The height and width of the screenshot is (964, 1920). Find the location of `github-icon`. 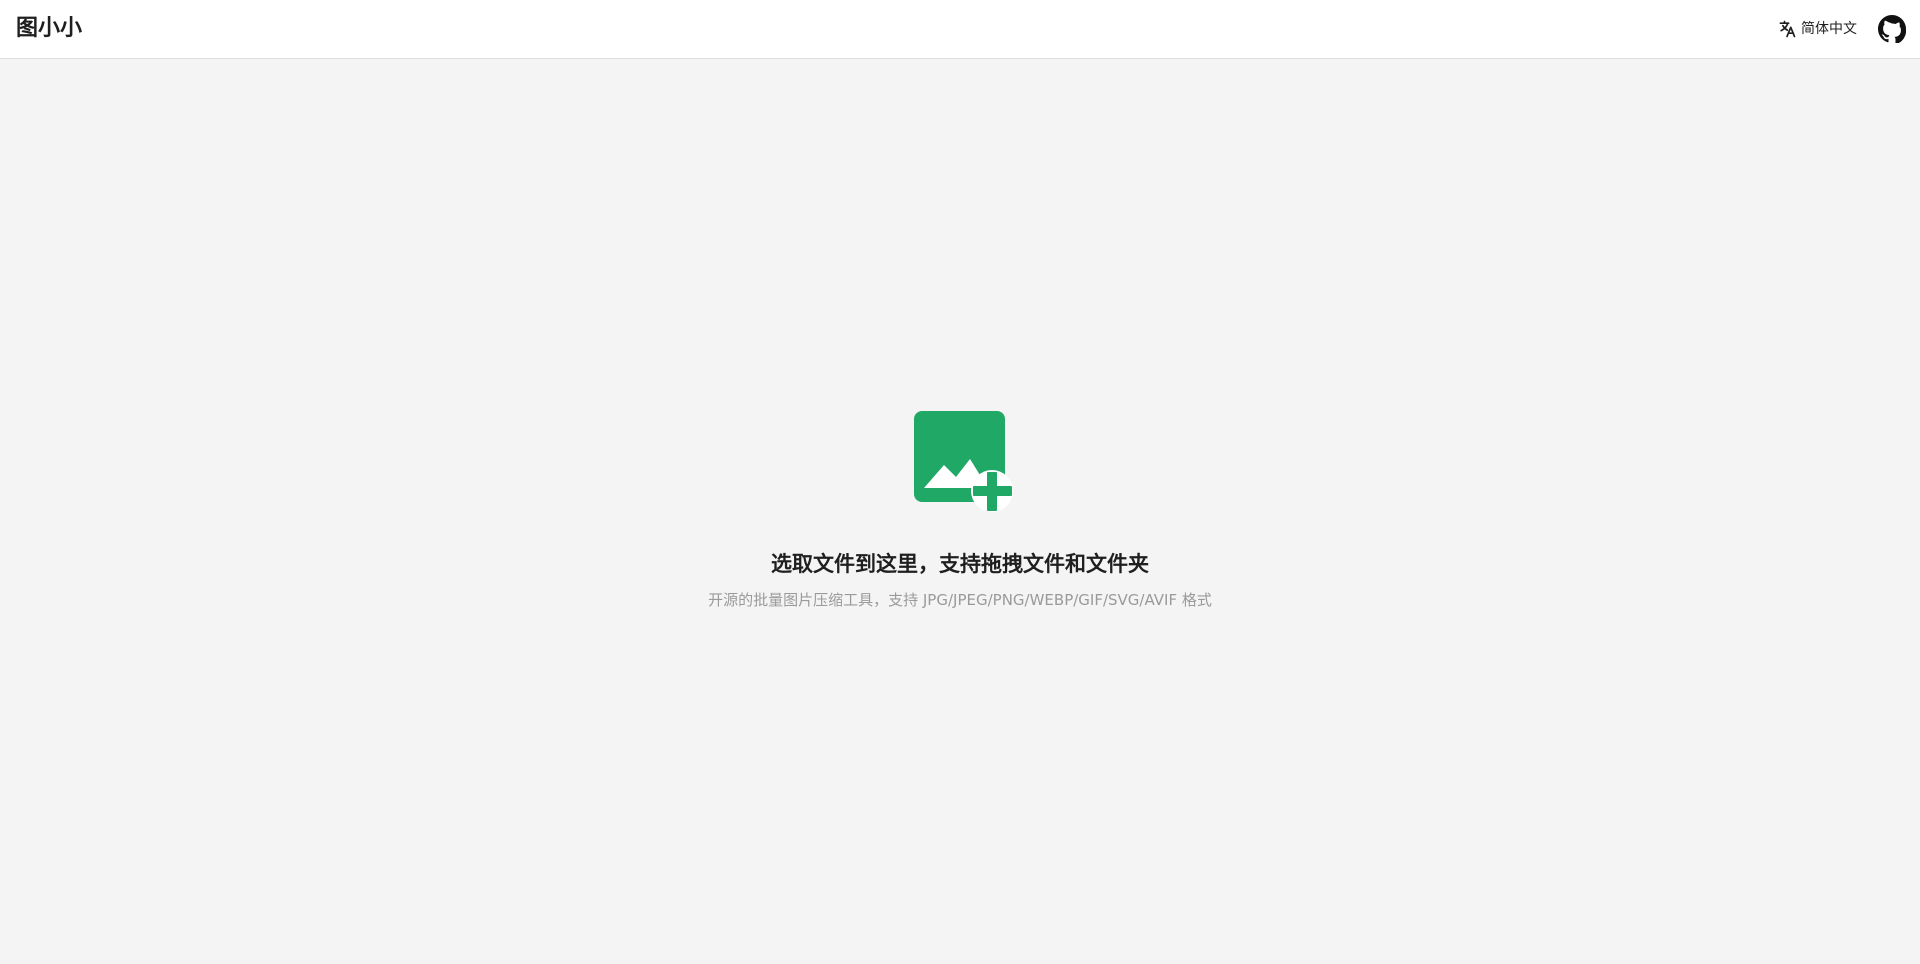

github-icon is located at coordinates (1892, 31).